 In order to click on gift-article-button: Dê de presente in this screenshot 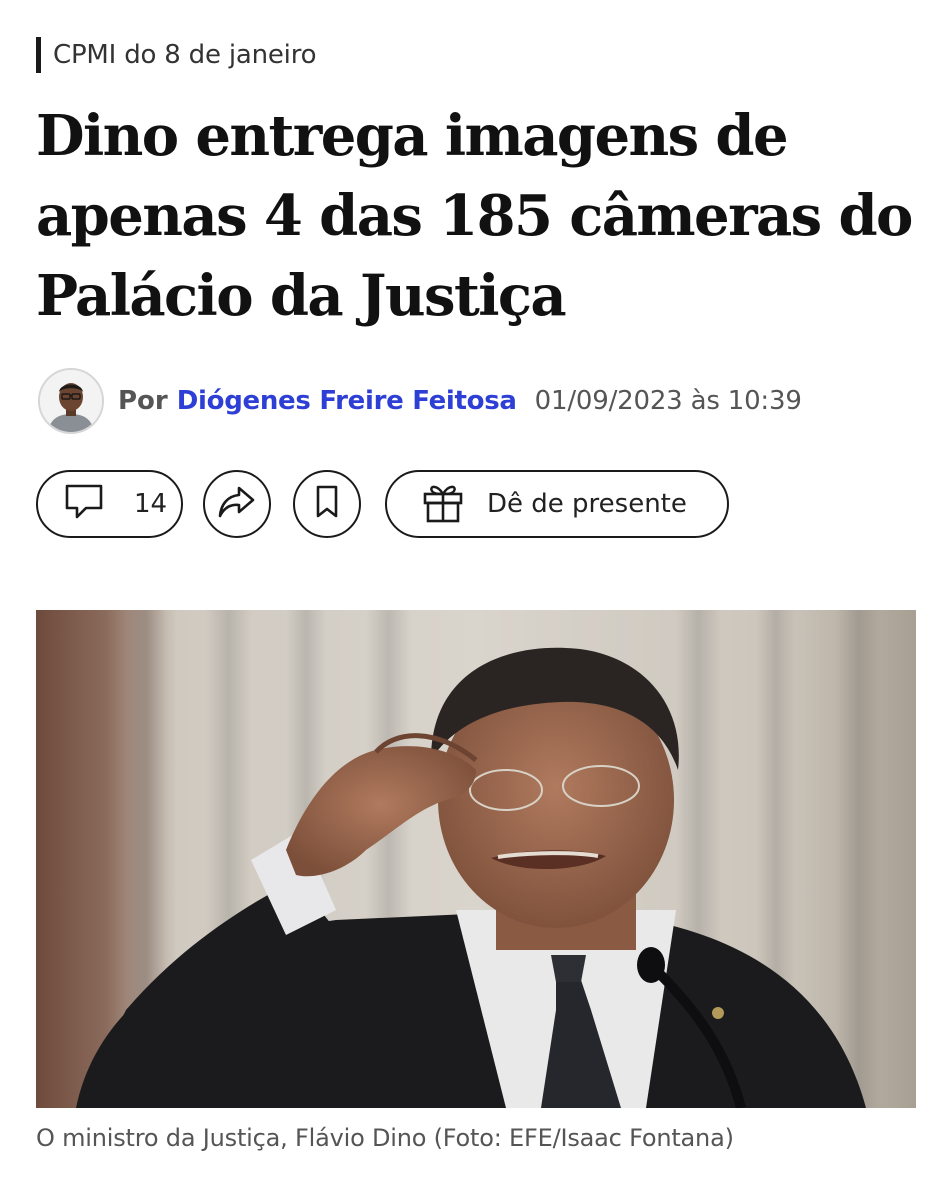, I will do `click(557, 504)`.